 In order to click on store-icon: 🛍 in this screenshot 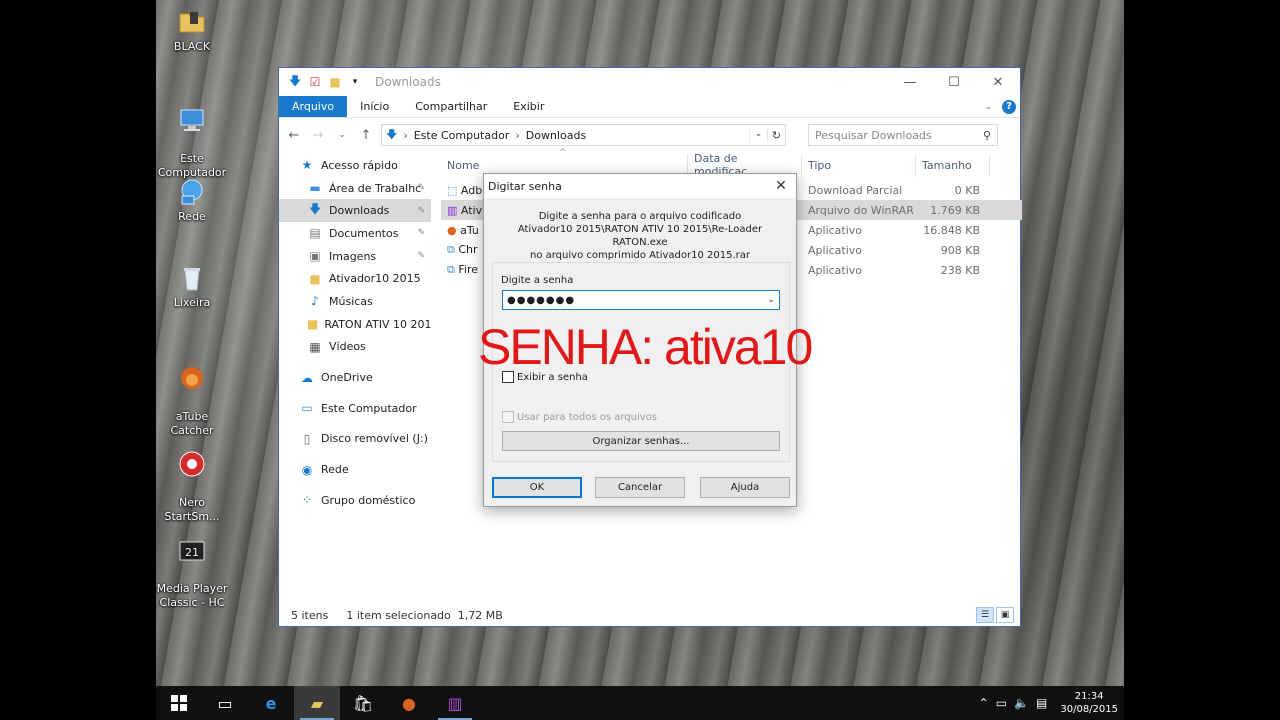, I will do `click(363, 703)`.